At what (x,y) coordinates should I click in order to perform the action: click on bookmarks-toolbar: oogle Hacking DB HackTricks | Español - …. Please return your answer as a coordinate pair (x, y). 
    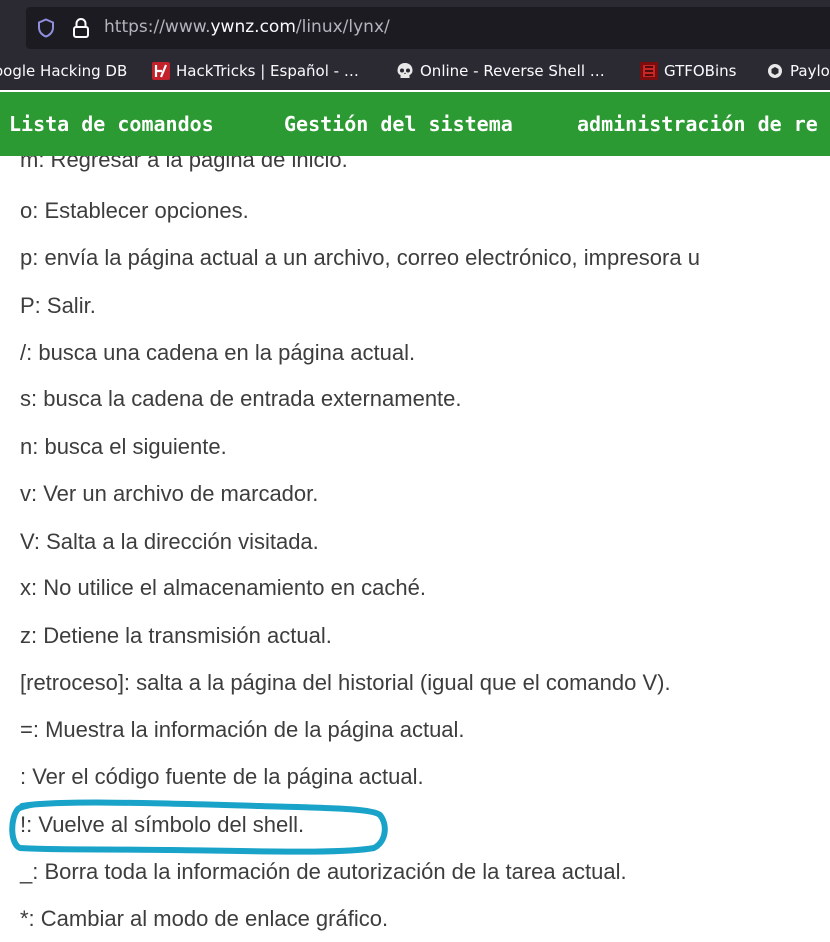
    Looking at the image, I should click on (415, 73).